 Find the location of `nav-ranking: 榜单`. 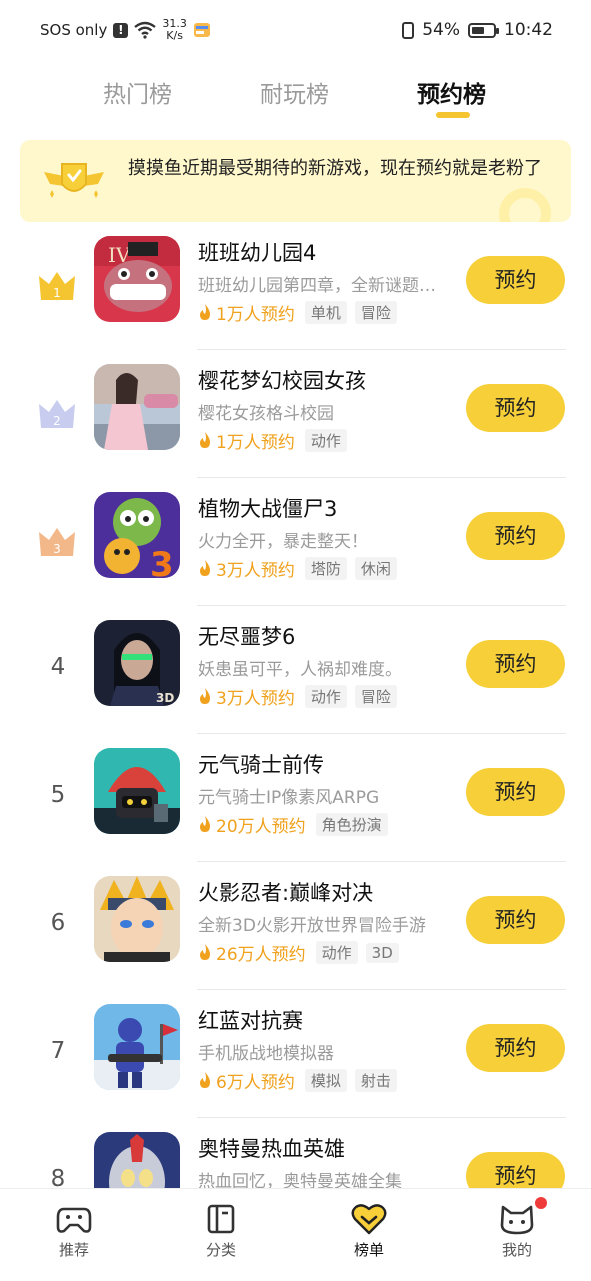

nav-ranking: 榜单 is located at coordinates (369, 1231).